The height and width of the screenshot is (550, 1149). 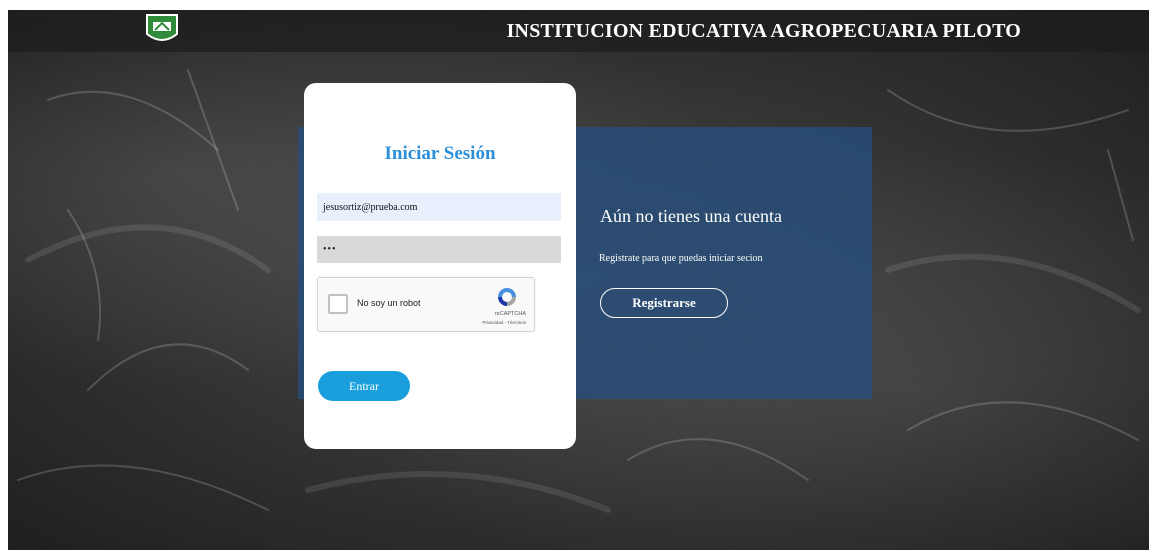 What do you see at coordinates (504, 322) in the screenshot?
I see `recaptcha-links: Privacidad - Términos` at bounding box center [504, 322].